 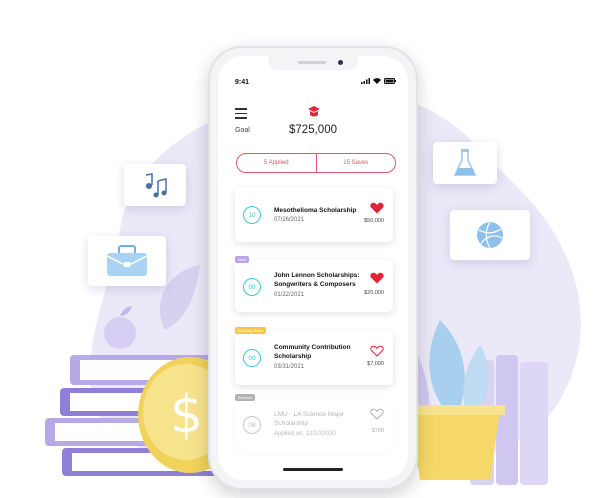 I want to click on expiring-soon-badge: Expiring Soon, so click(x=250, y=330).